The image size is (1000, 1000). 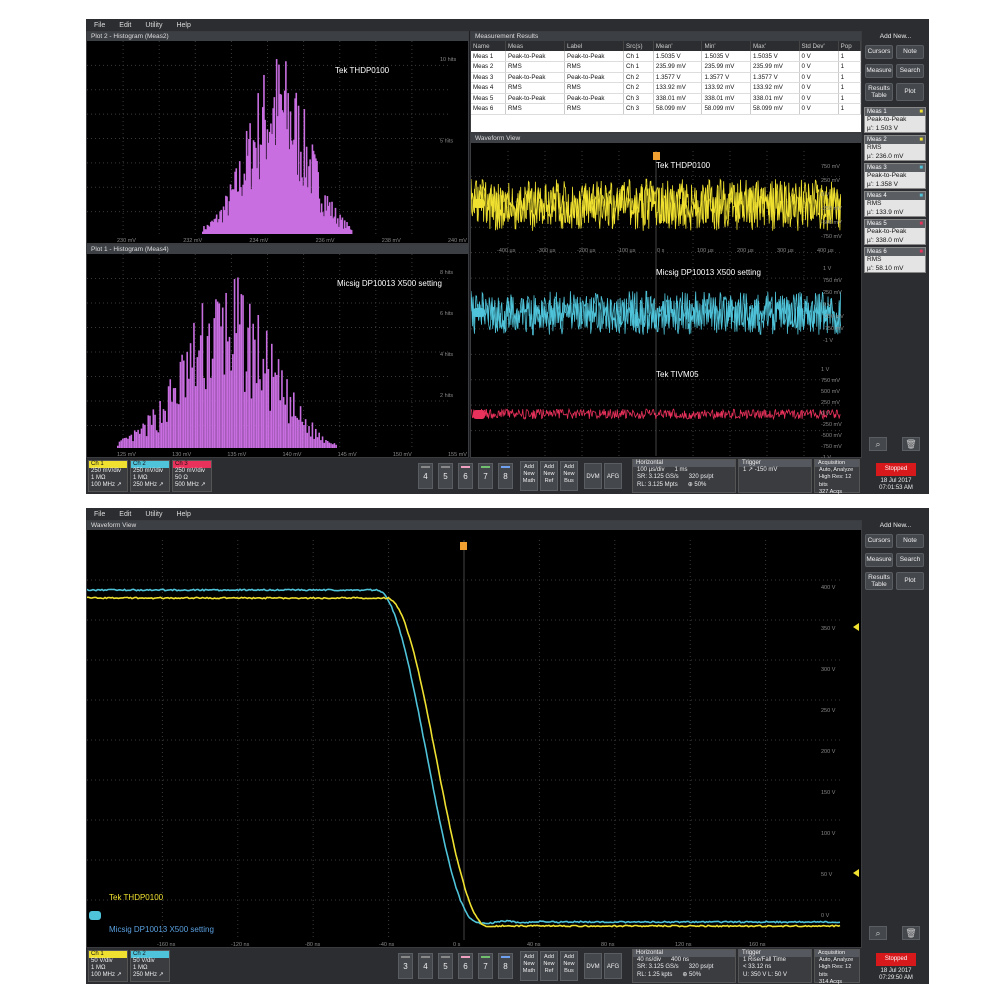 What do you see at coordinates (850, 46) in the screenshot?
I see `column-header: Pop` at bounding box center [850, 46].